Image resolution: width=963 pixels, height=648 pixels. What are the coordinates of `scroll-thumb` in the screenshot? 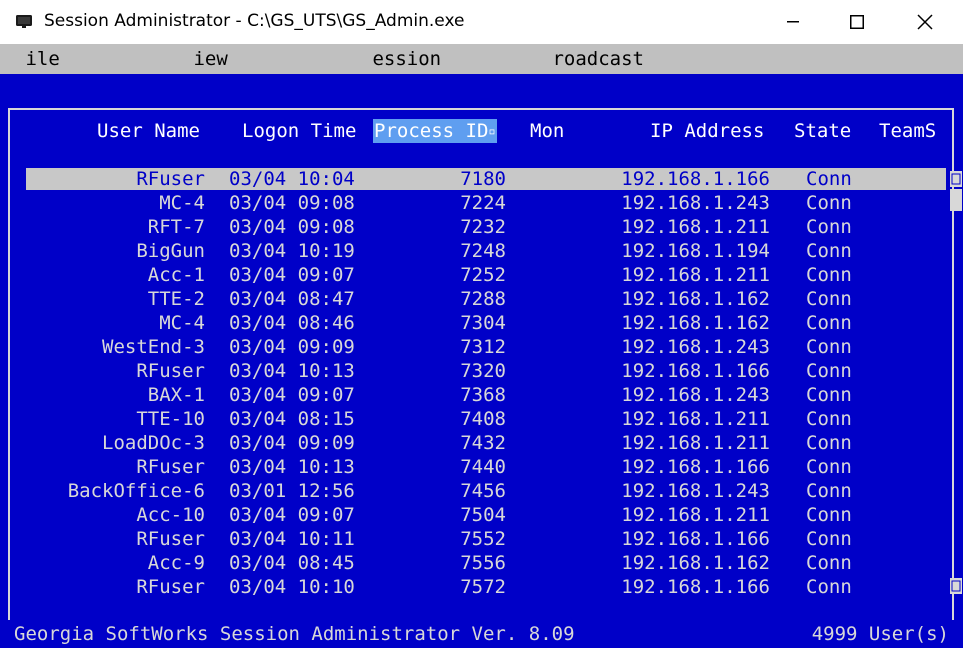 It's located at (956, 200).